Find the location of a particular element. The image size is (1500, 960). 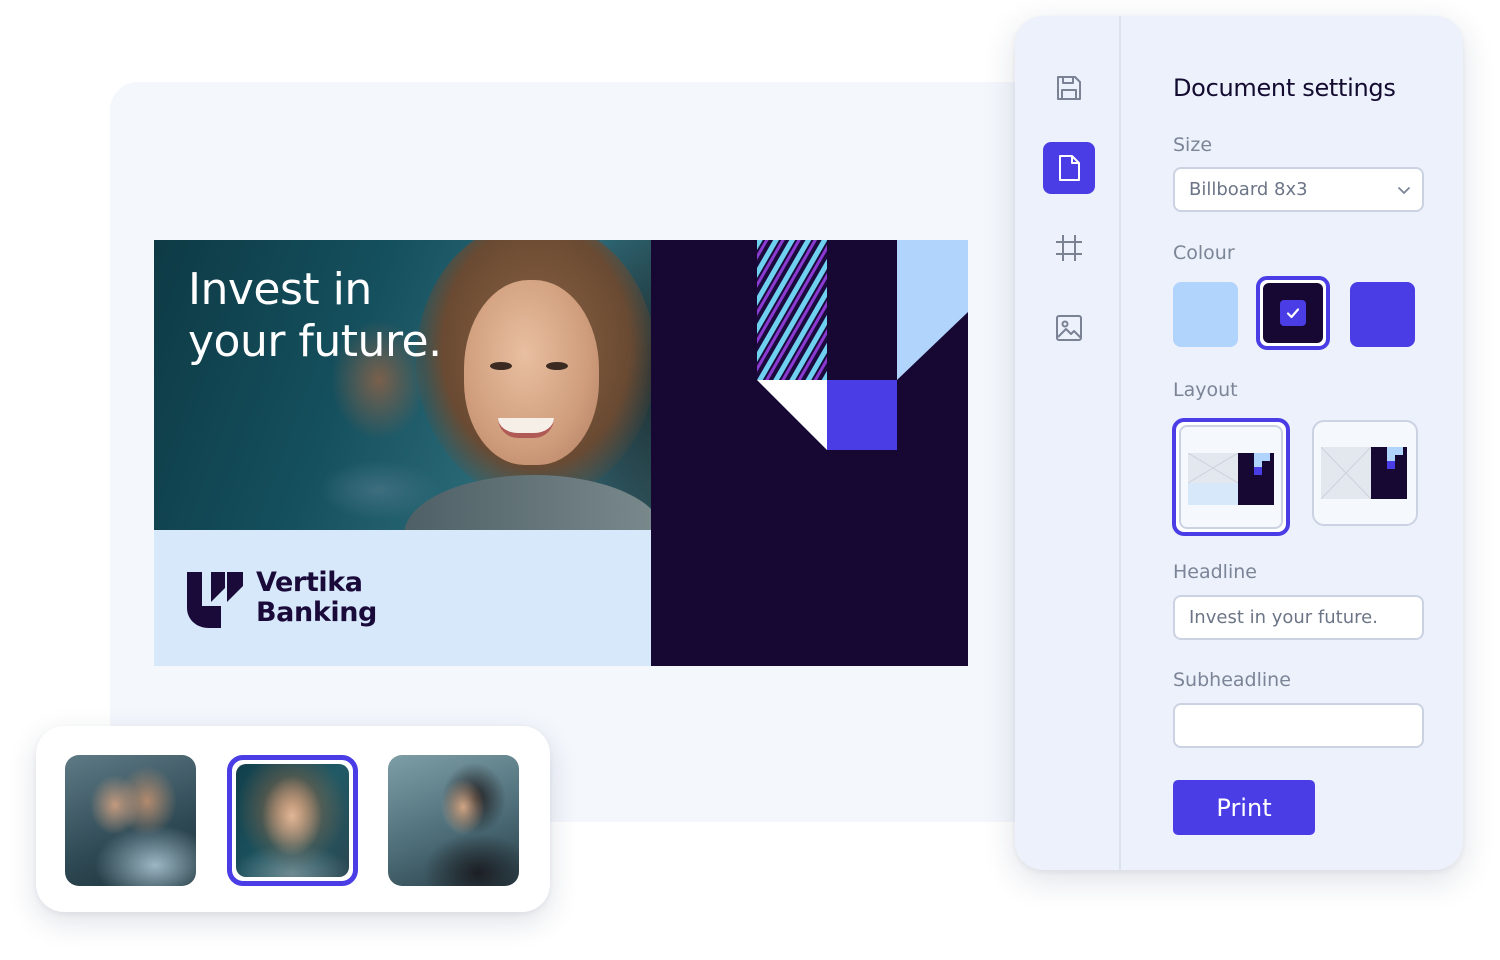

size-select: Billboard 8x3 is located at coordinates (1298, 189).